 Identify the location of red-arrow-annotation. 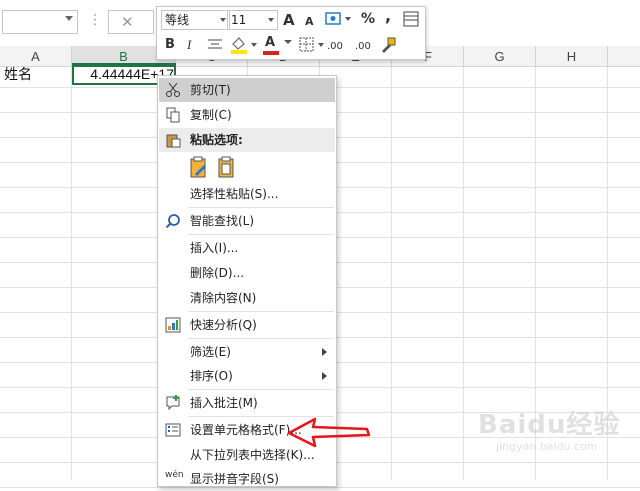
(329, 432).